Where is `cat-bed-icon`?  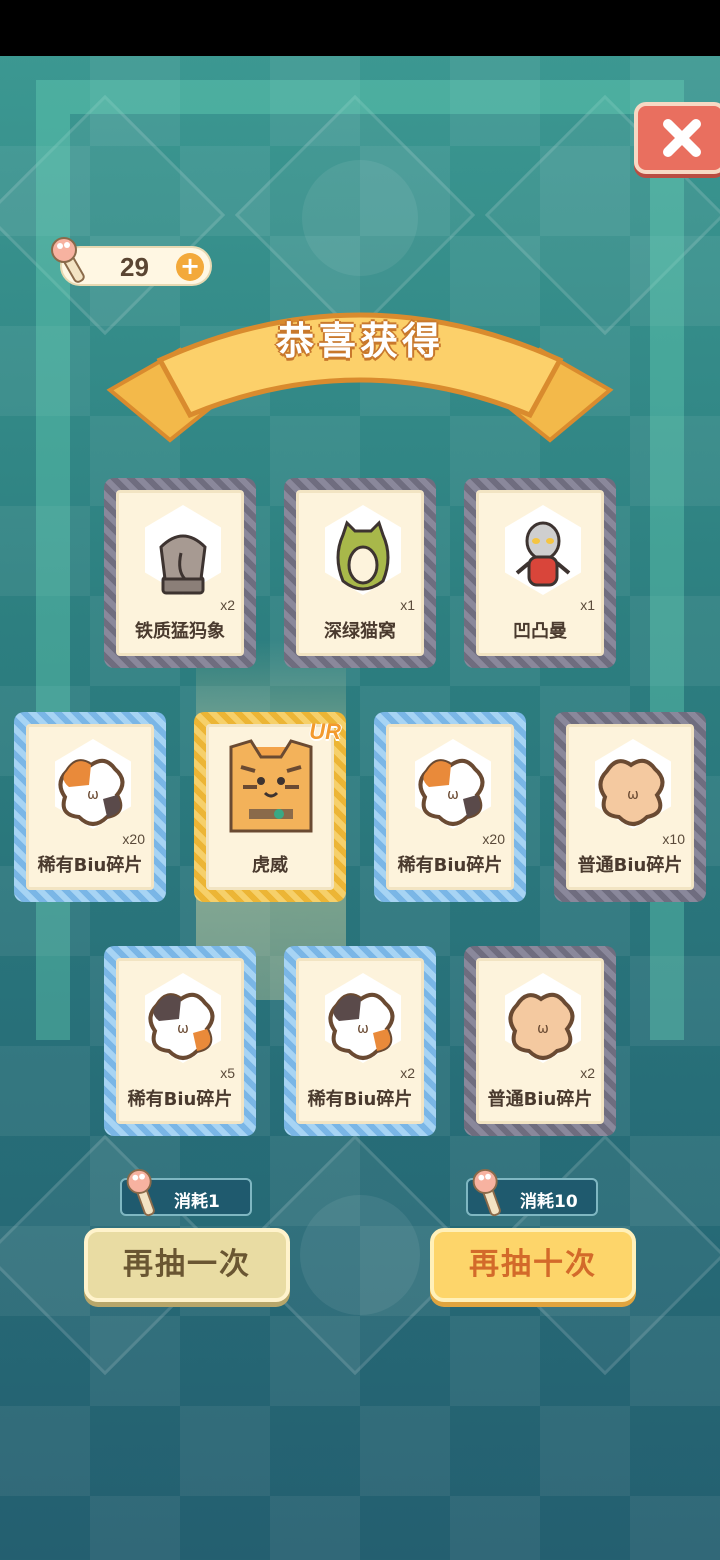
cat-bed-icon is located at coordinates (363, 555).